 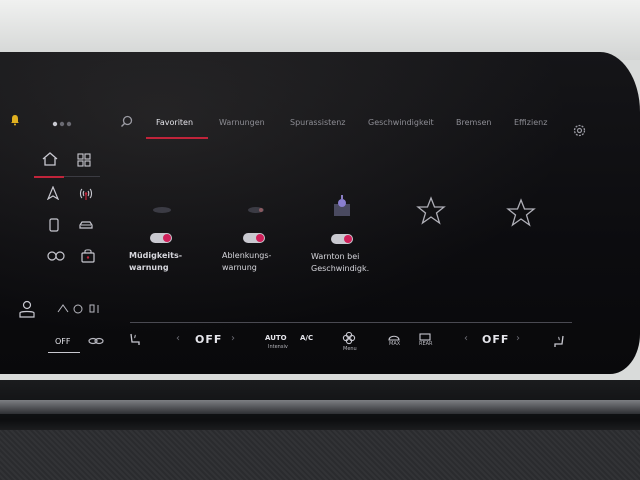 I want to click on label-line: Müdigkeits-, so click(x=156, y=255).